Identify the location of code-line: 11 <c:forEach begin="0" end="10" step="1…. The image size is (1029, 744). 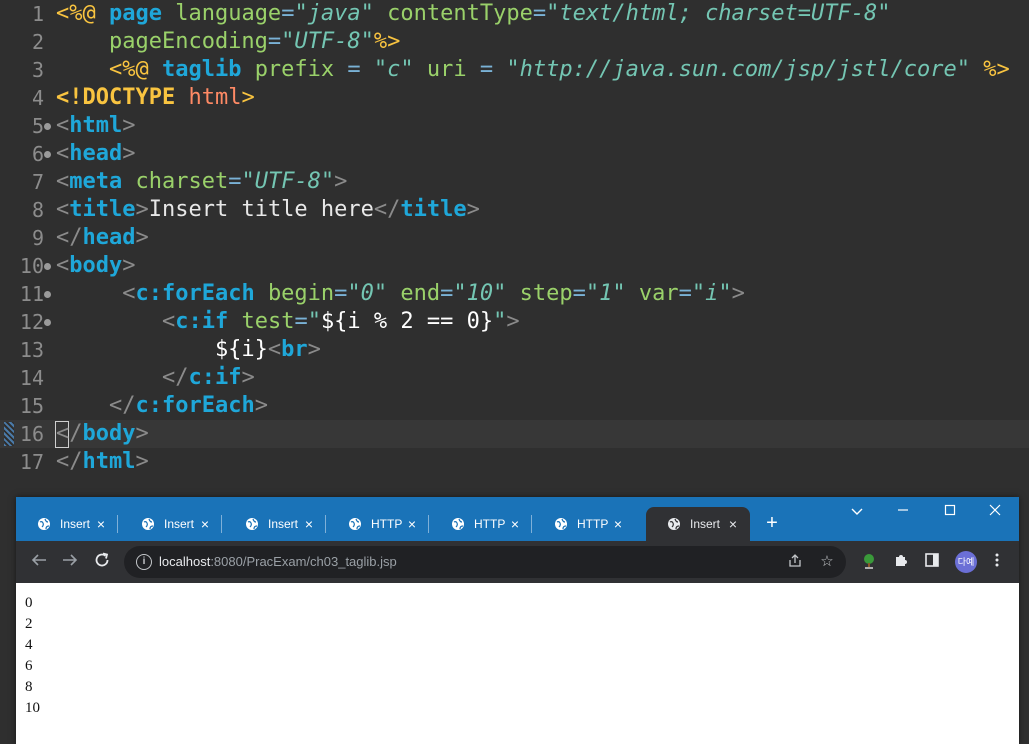
(514, 294).